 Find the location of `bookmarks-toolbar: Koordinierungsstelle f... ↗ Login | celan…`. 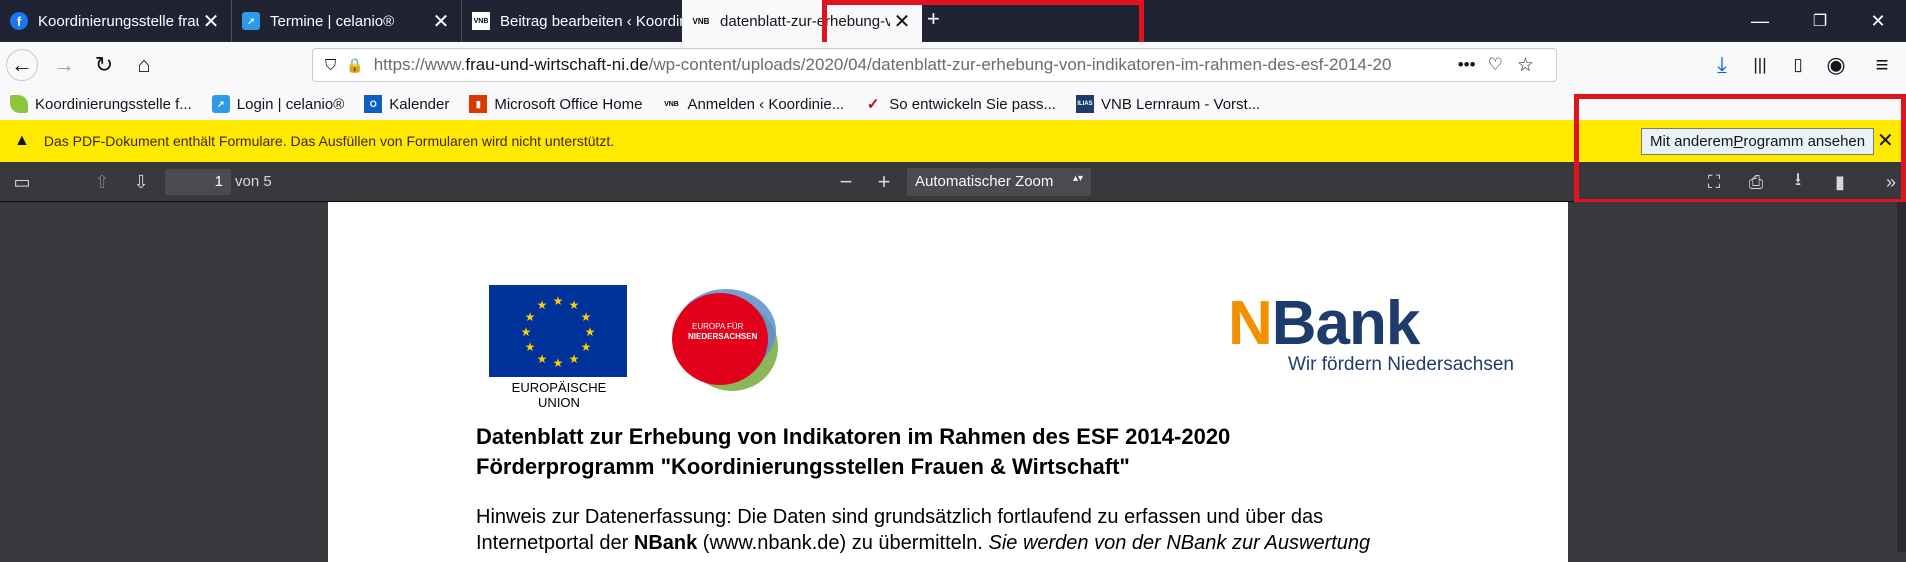

bookmarks-toolbar: Koordinierungsstelle f... ↗ Login | celan… is located at coordinates (953, 104).